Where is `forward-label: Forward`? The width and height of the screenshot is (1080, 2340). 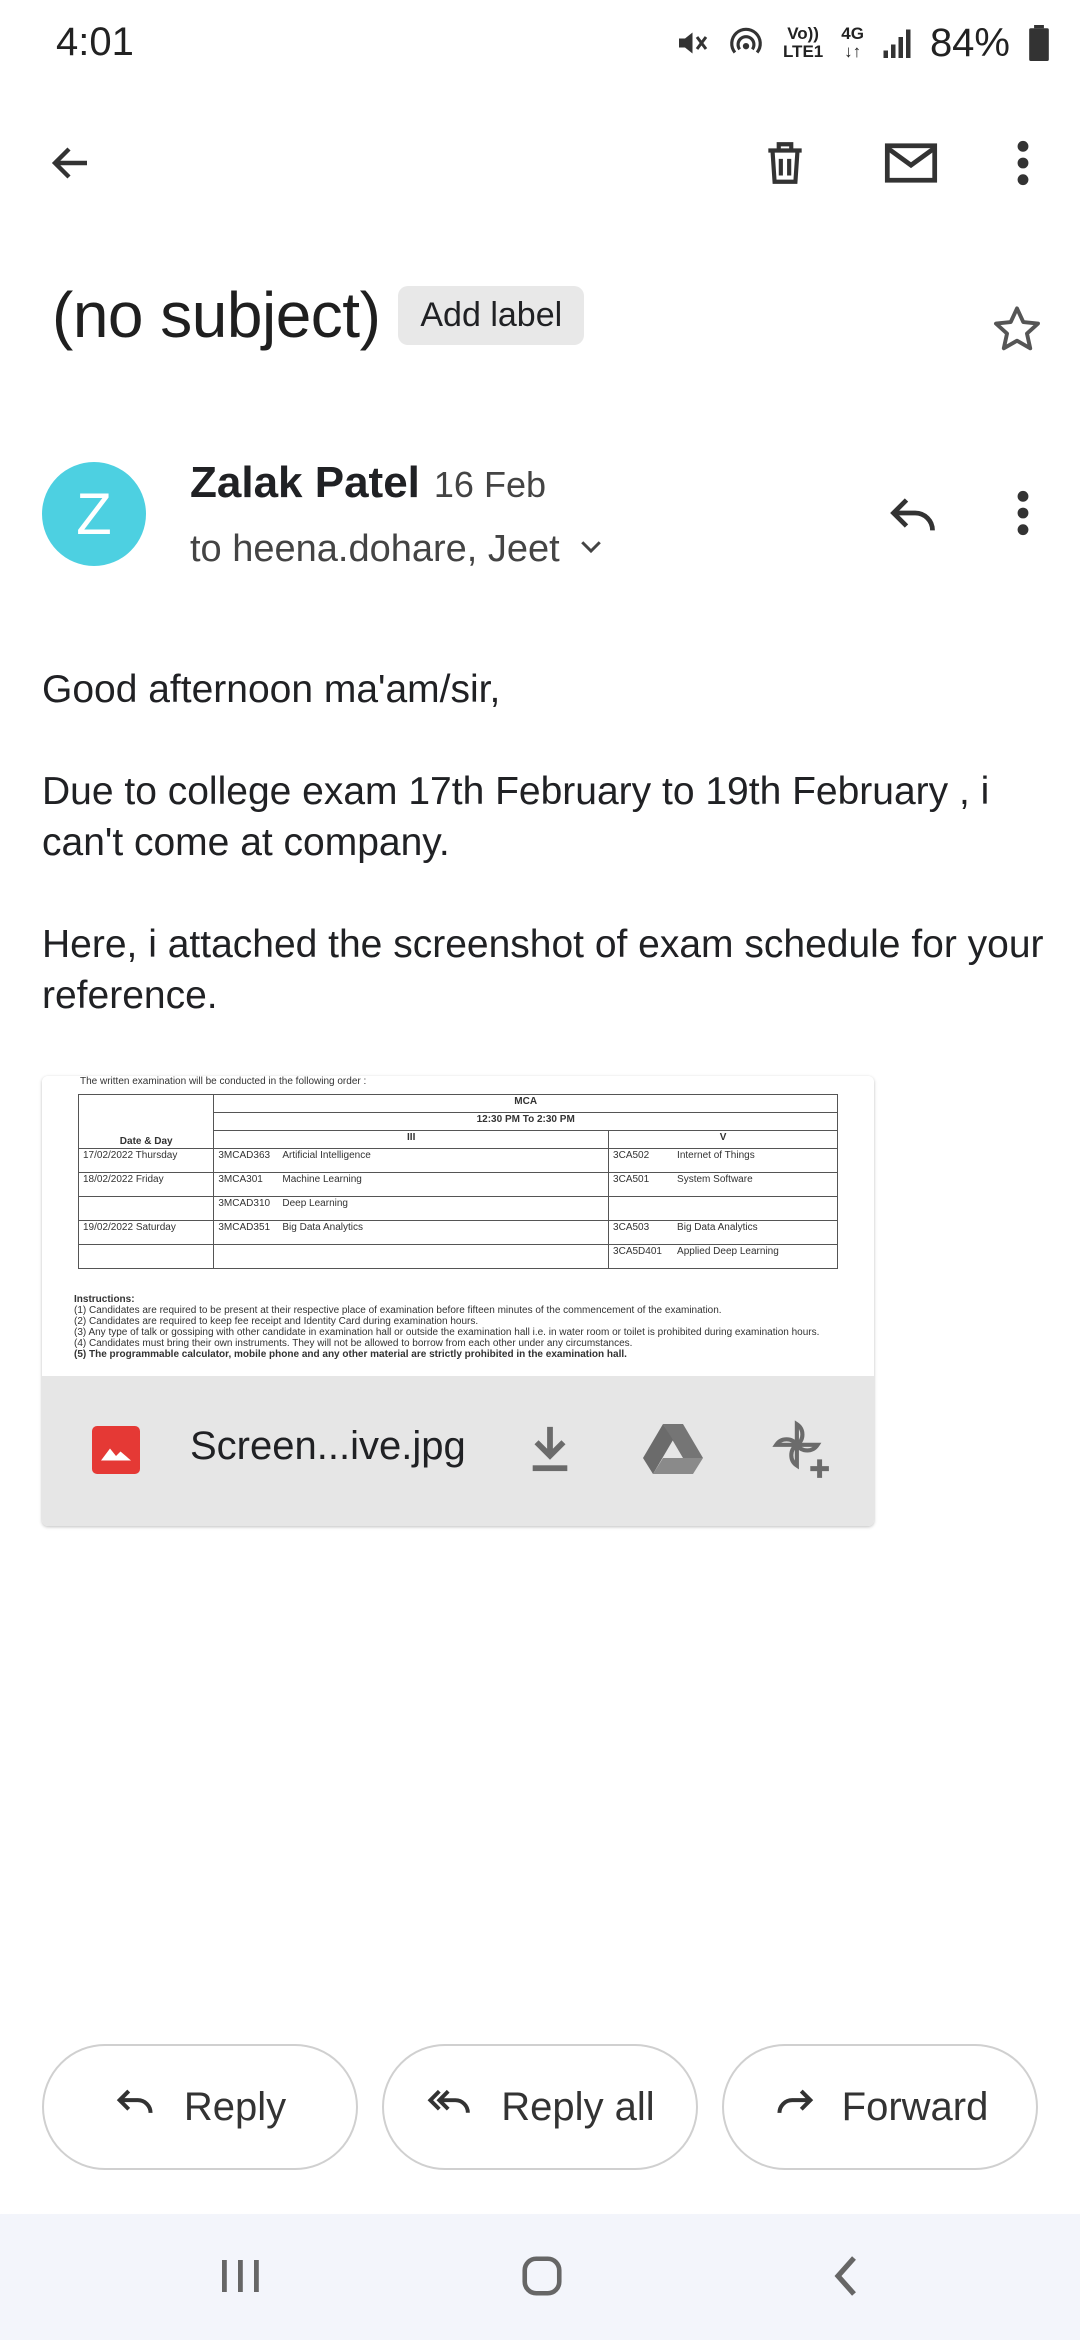
forward-label: Forward is located at coordinates (915, 2106).